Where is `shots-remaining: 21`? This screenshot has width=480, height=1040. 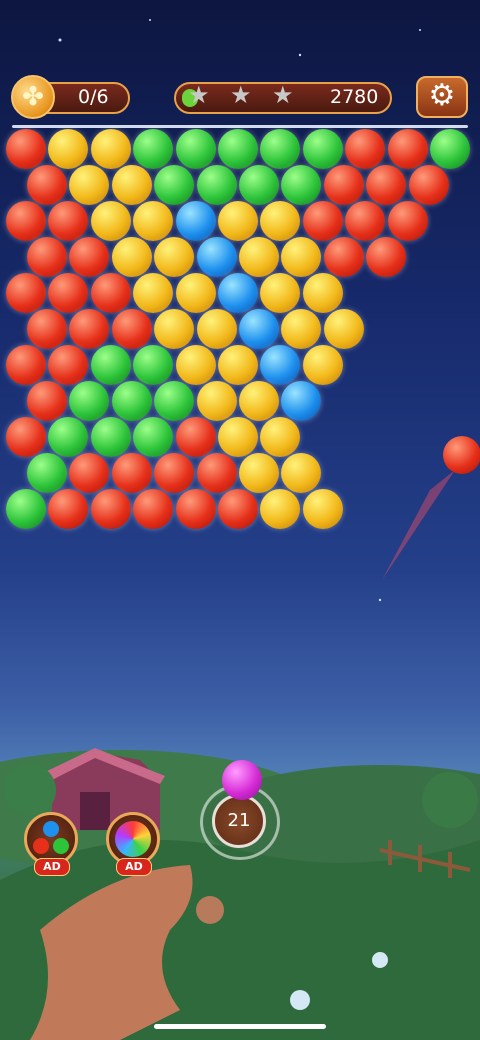 shots-remaining: 21 is located at coordinates (239, 821).